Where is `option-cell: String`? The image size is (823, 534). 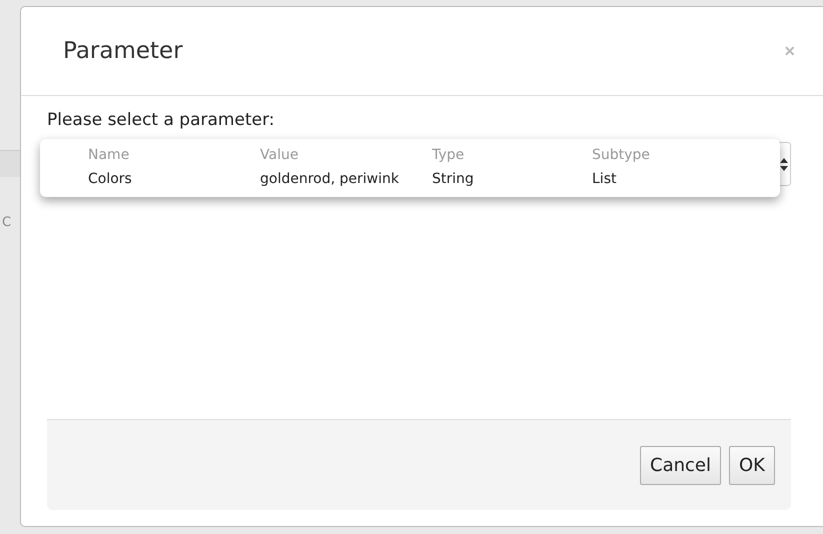
option-cell: String is located at coordinates (512, 179).